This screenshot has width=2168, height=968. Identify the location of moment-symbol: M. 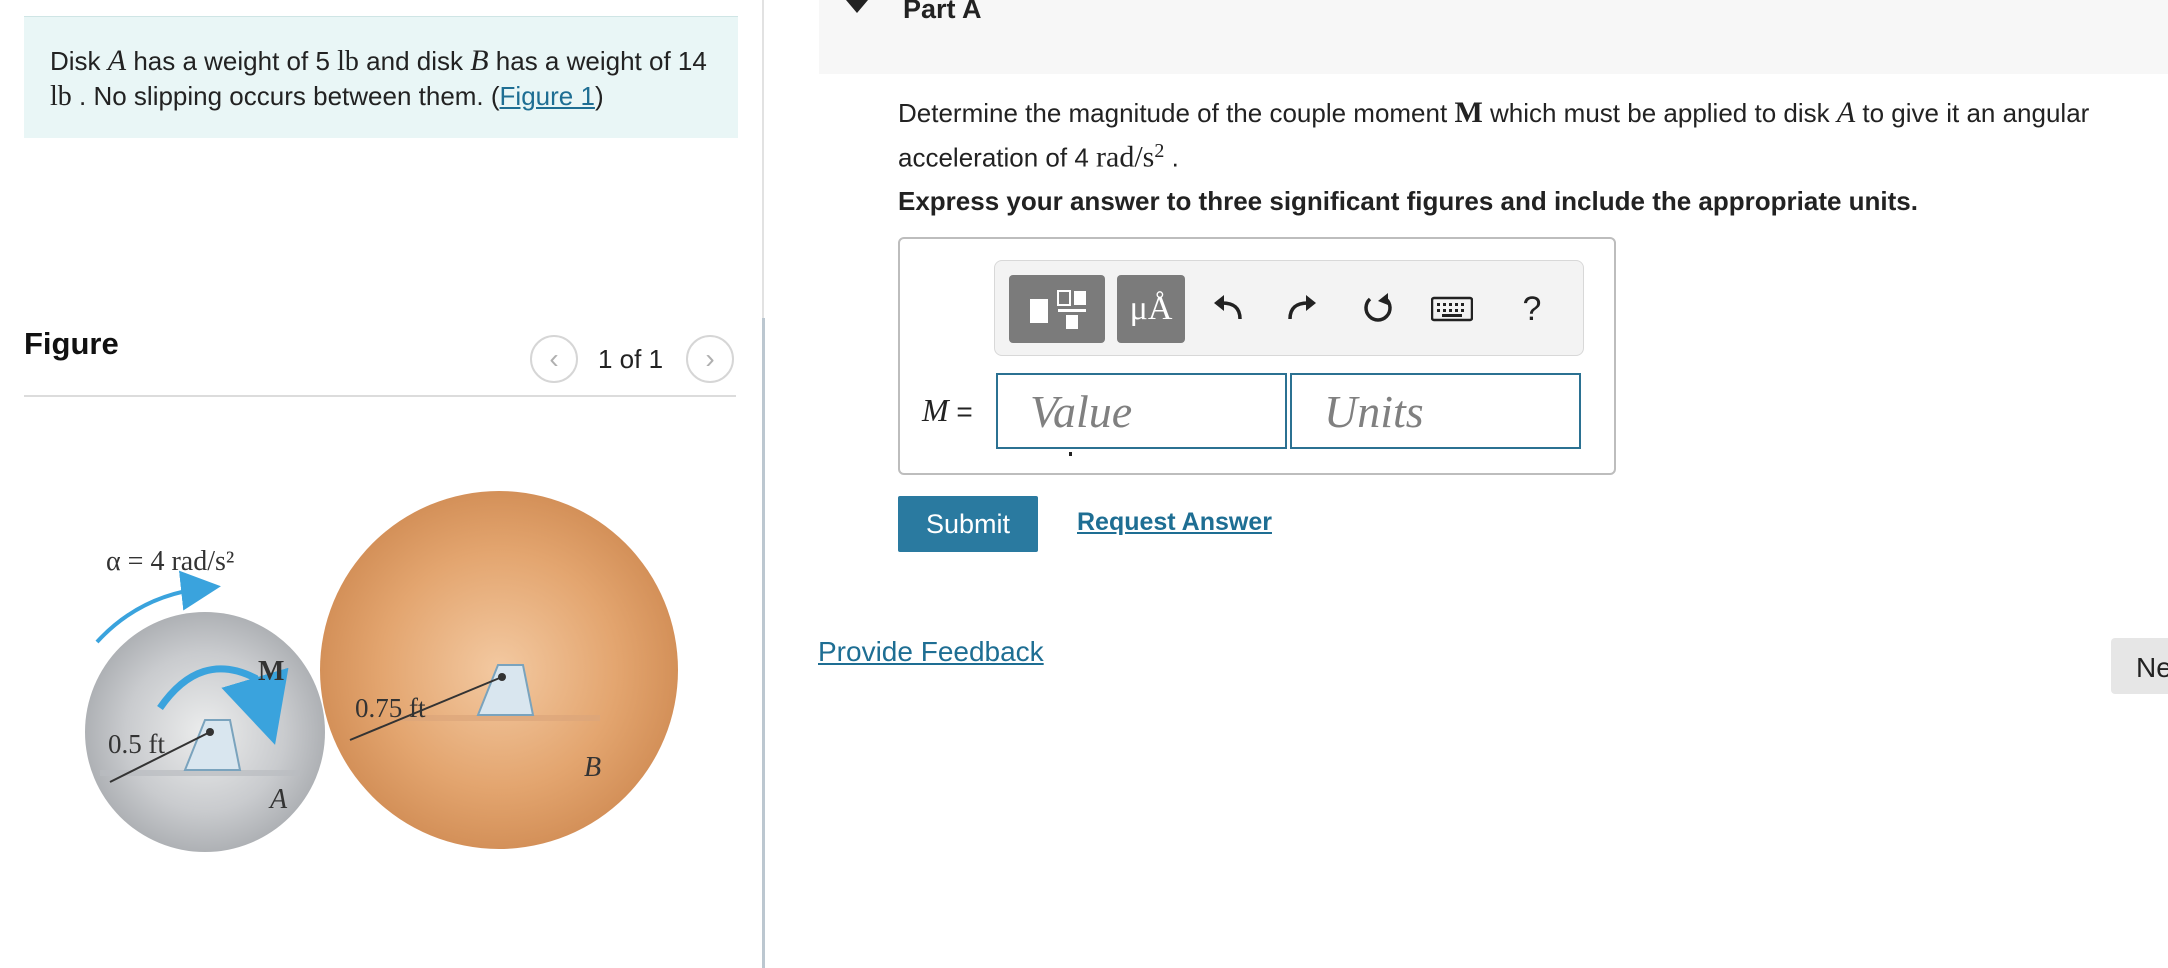
(1468, 112).